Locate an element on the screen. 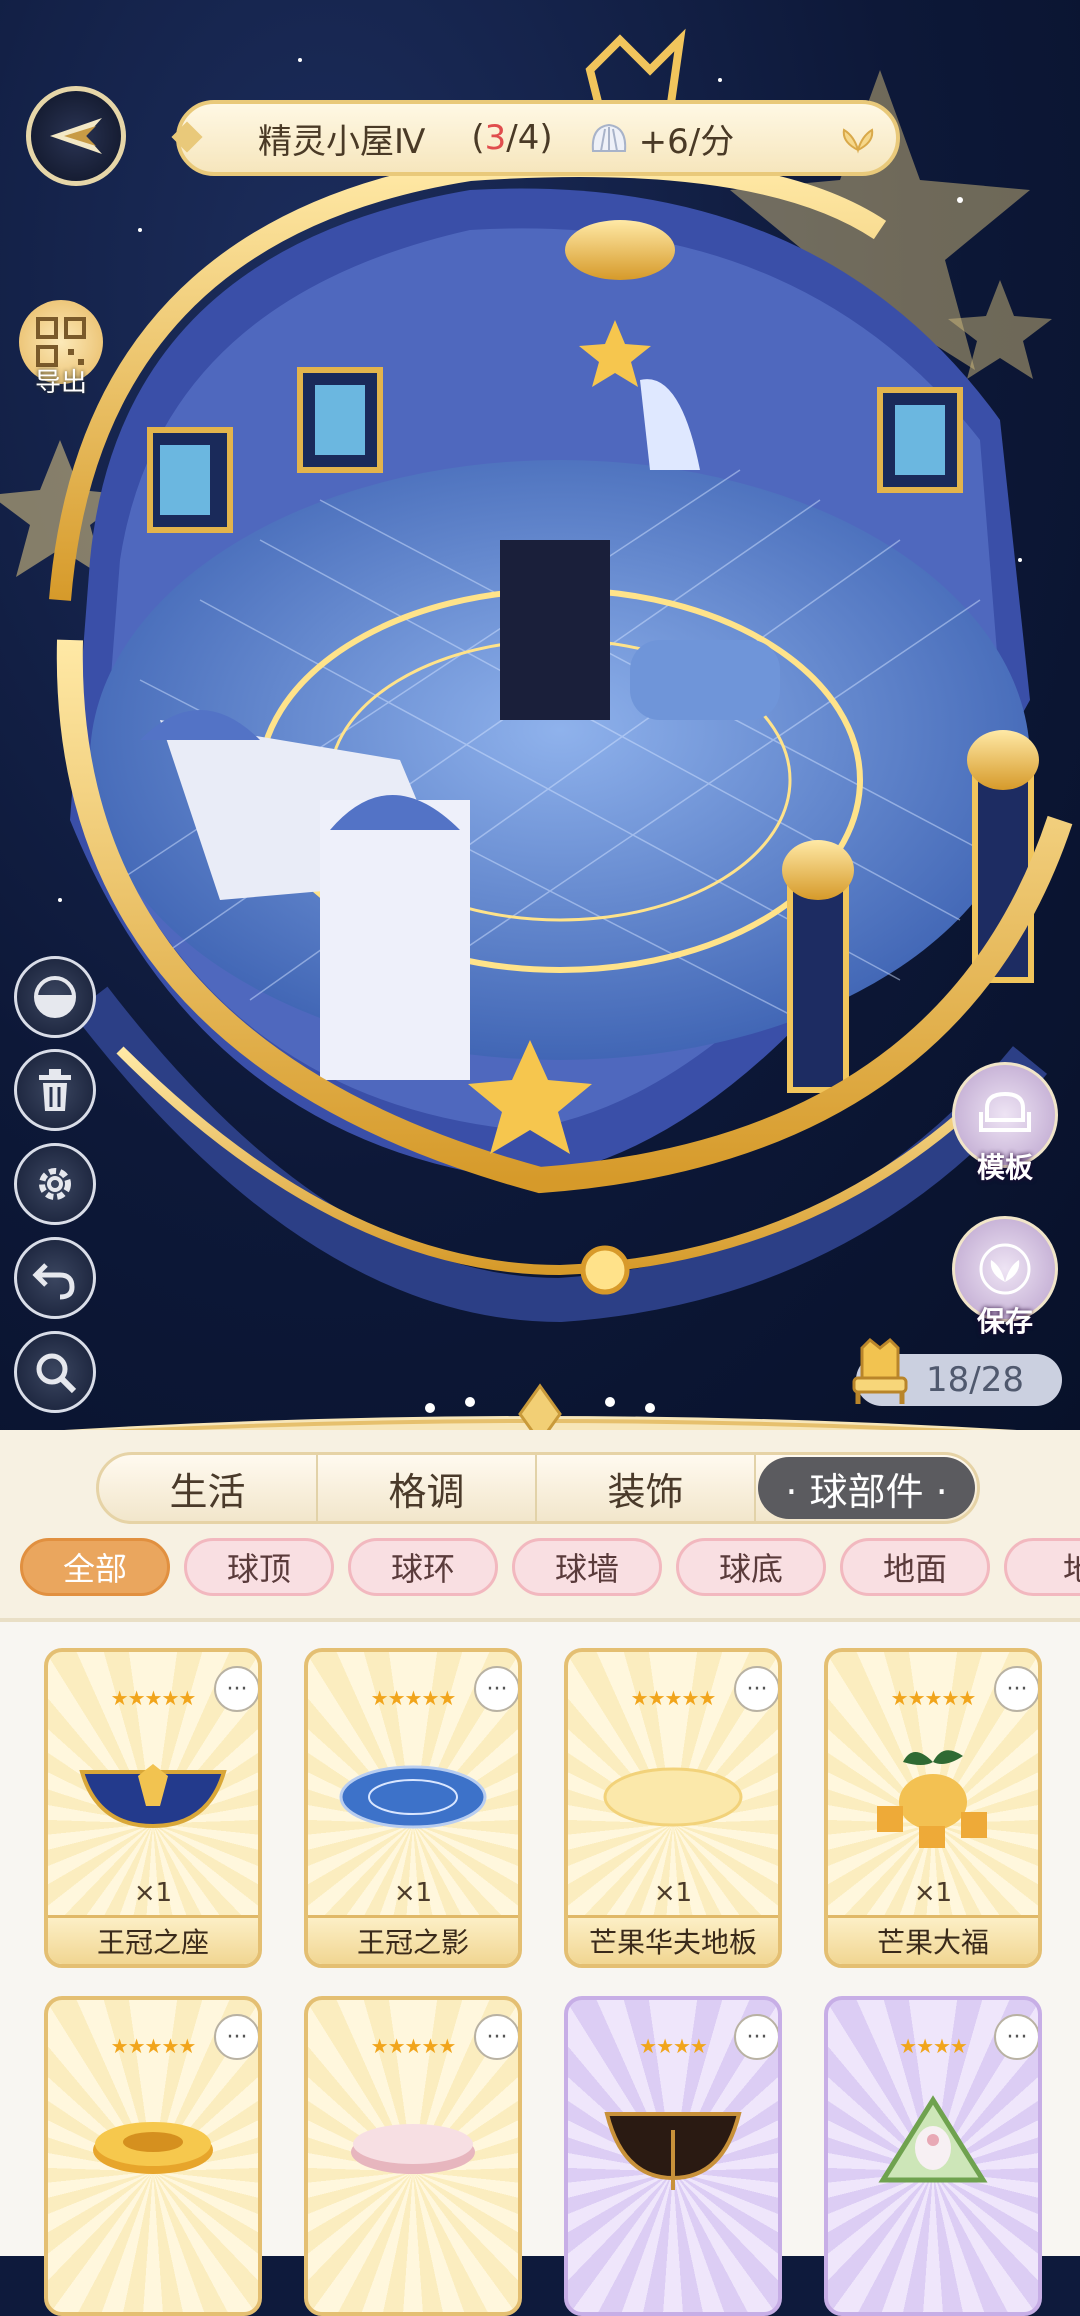  tab-sphere-parts: · 球部件 · is located at coordinates (866, 1488).